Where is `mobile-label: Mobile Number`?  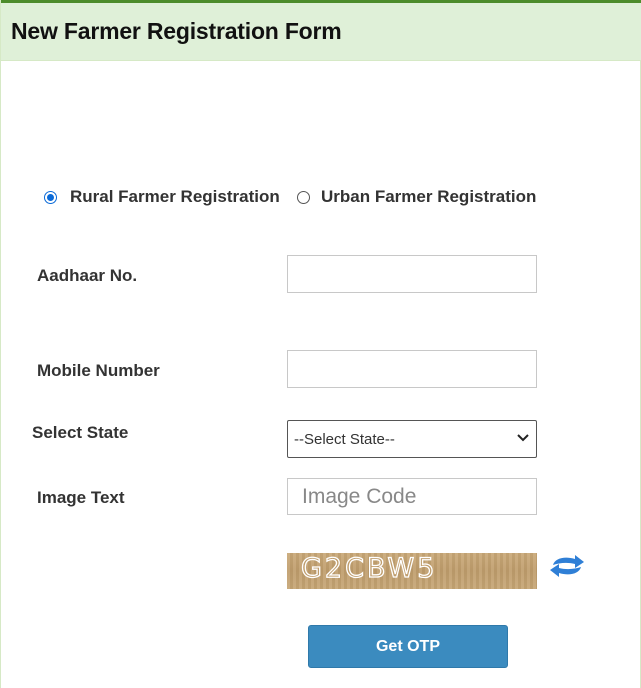
mobile-label: Mobile Number is located at coordinates (98, 370).